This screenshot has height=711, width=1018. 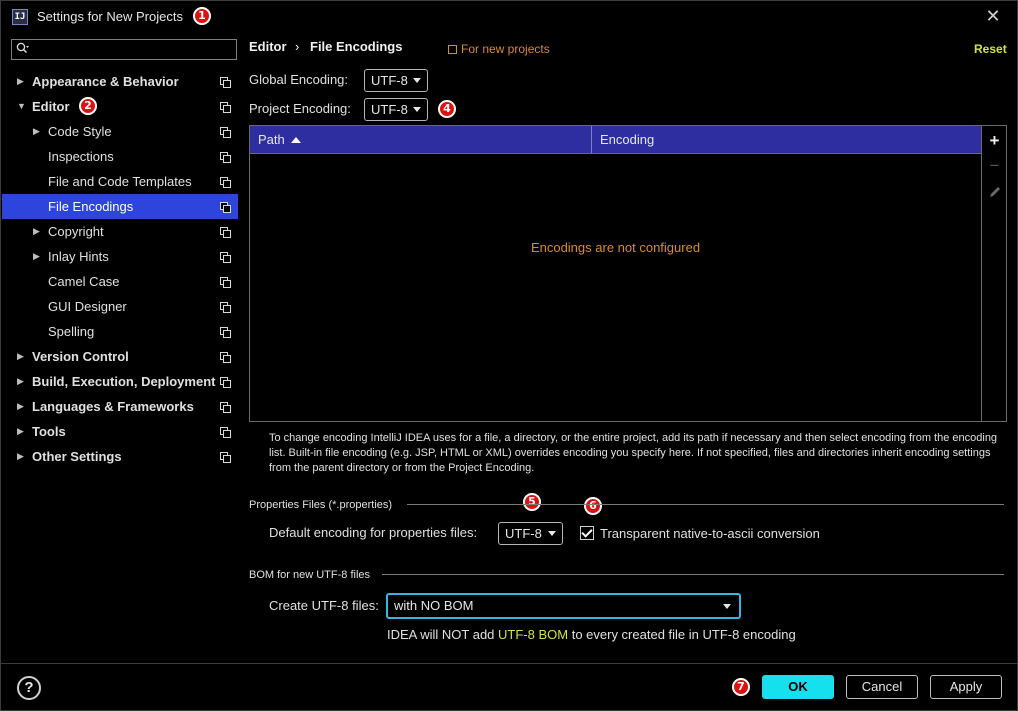 I want to click on sidebar-item-camel-case: Camel Case, so click(x=120, y=281).